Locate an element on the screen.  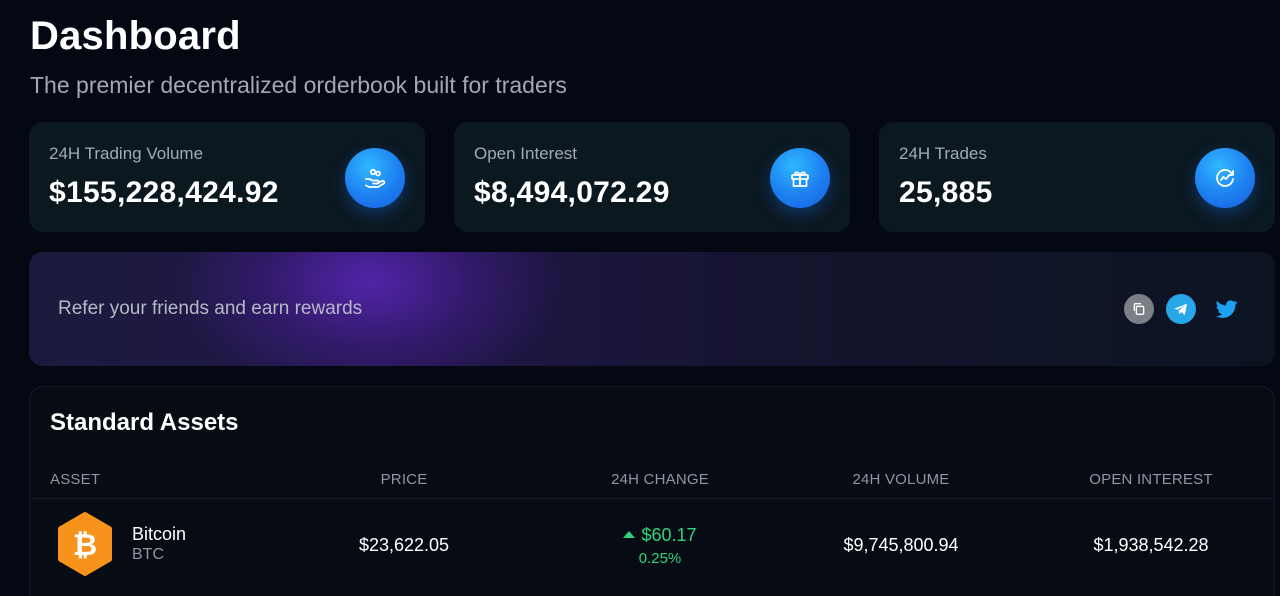
column-header-open-interest: OPEN INTEREST is located at coordinates (1151, 479).